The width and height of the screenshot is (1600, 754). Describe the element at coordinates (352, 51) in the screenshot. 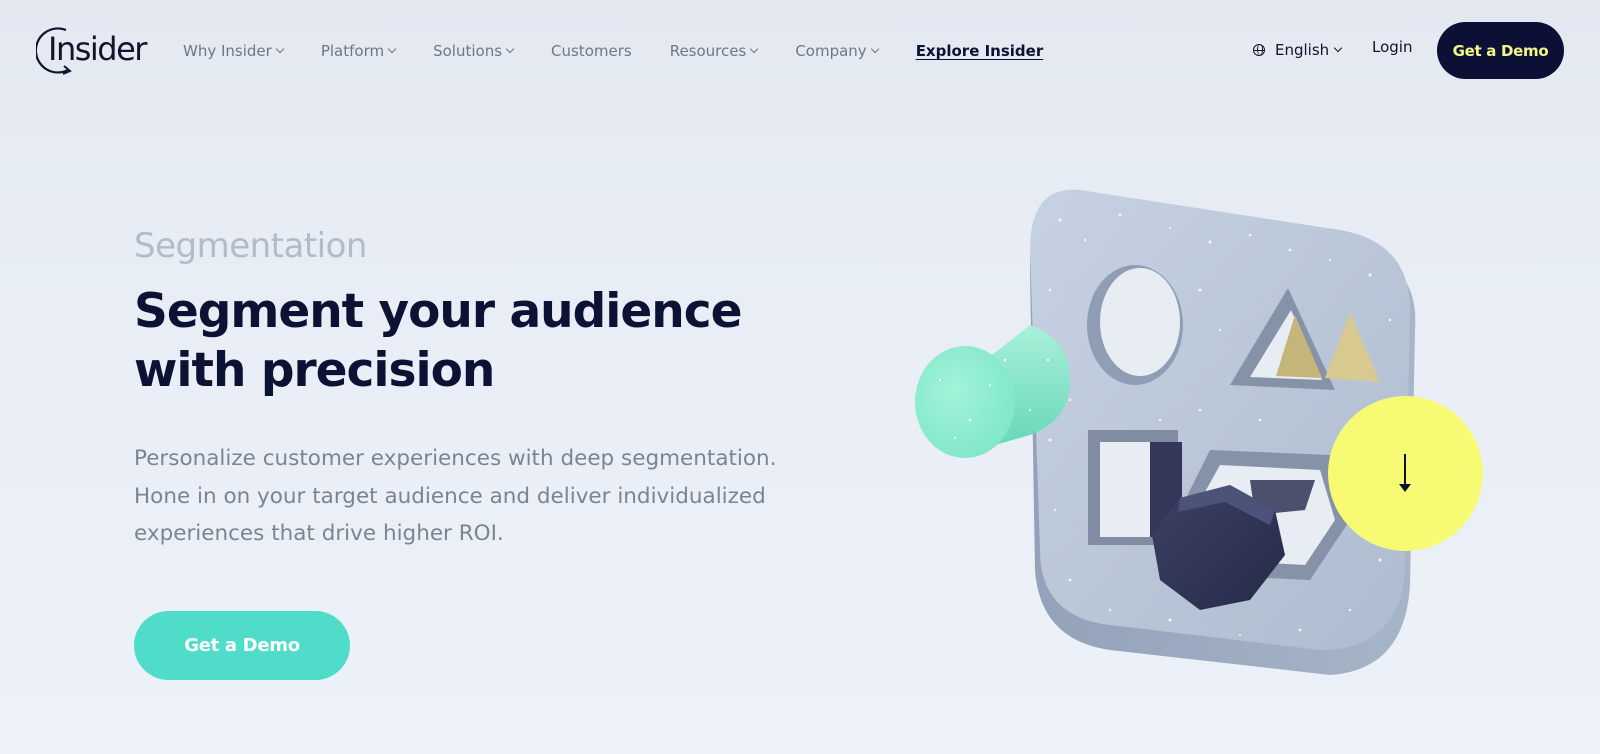

I see `nav-platform-label: Platform` at that location.